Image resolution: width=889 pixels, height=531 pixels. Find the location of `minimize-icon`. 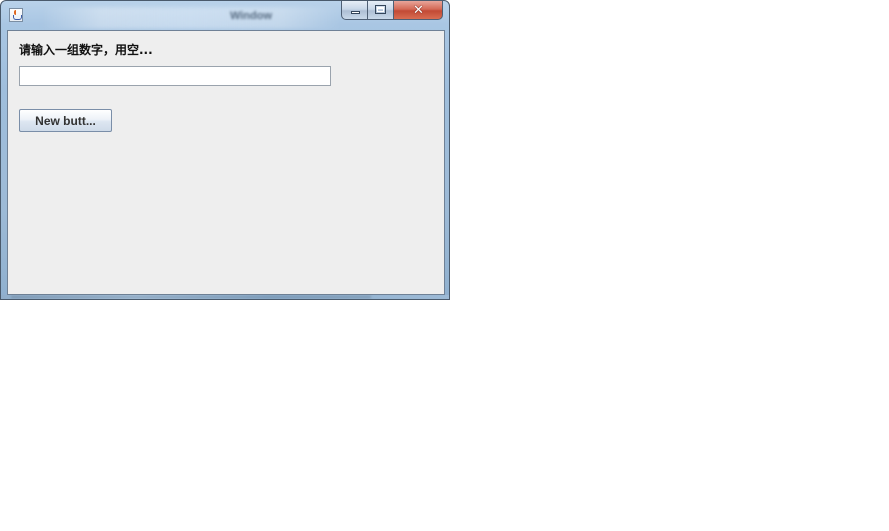

minimize-icon is located at coordinates (355, 12).